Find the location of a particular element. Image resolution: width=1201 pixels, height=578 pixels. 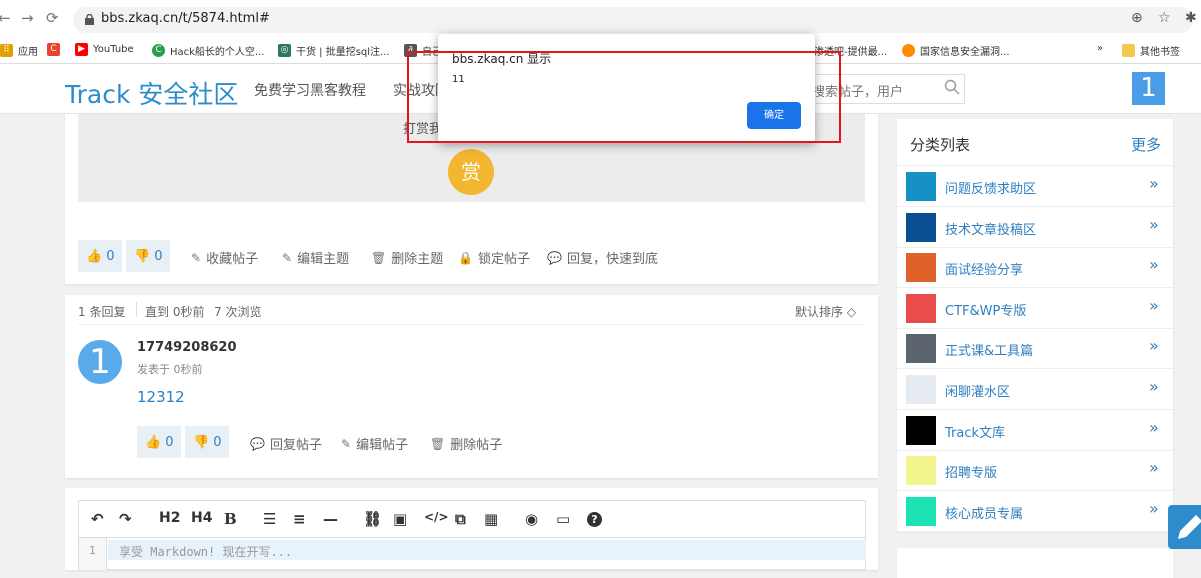

highlight-annotation is located at coordinates (624, 97).